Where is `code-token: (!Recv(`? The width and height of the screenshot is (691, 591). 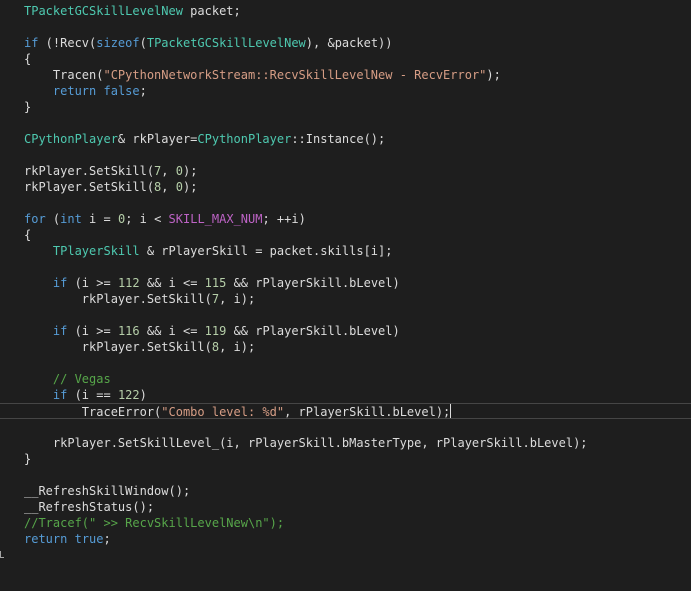 code-token: (!Recv( is located at coordinates (67, 43).